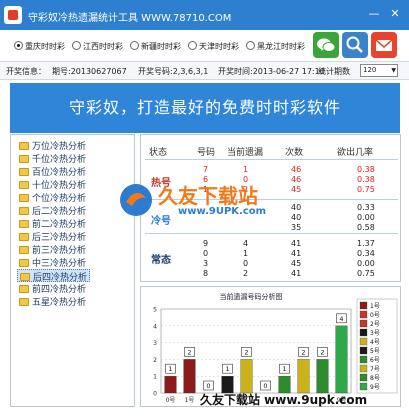 The height and width of the screenshot is (417, 409). What do you see at coordinates (155, 394) in the screenshot?
I see `y-tick-label: 0` at bounding box center [155, 394].